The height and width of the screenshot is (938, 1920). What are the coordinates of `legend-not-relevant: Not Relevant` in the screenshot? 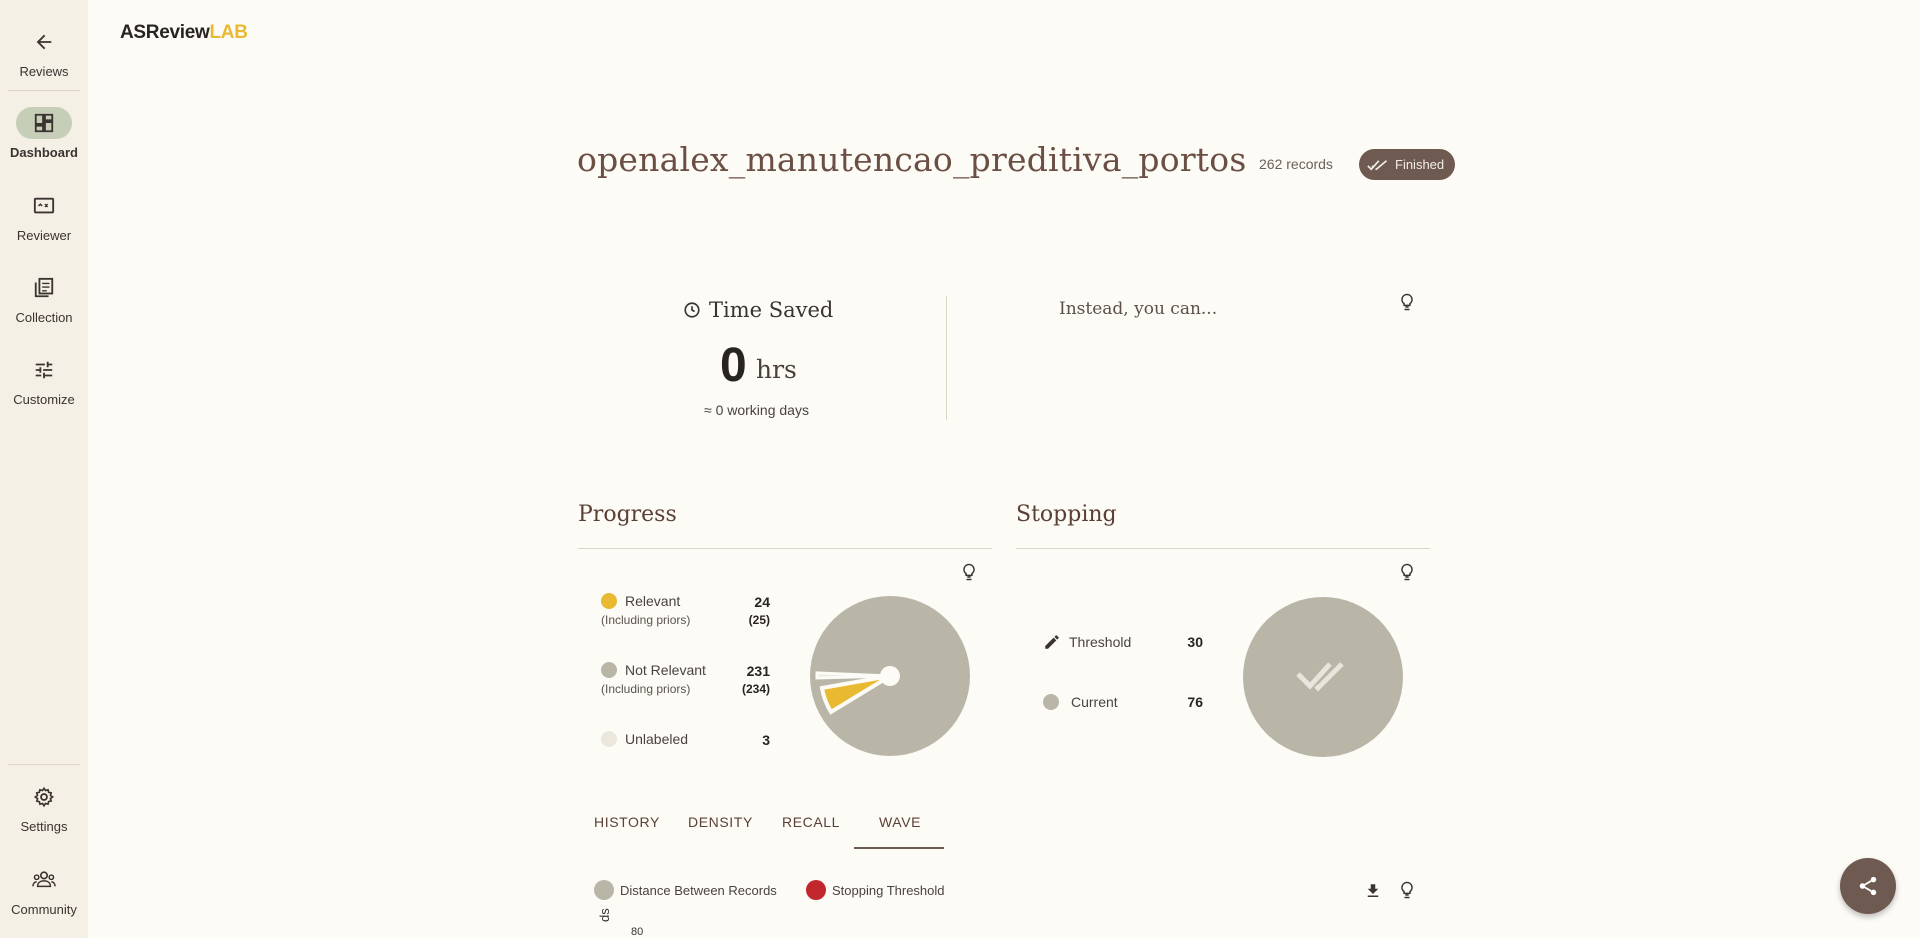 It's located at (653, 670).